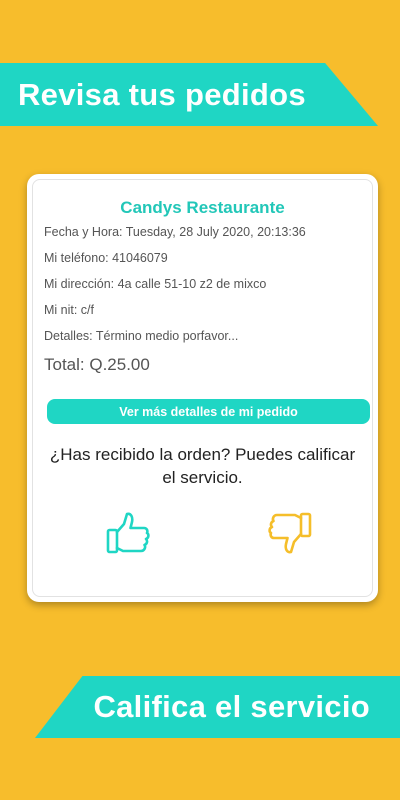 The width and height of the screenshot is (400, 800). I want to click on view-details-button: Ver más detalles de mi pedido, so click(208, 411).